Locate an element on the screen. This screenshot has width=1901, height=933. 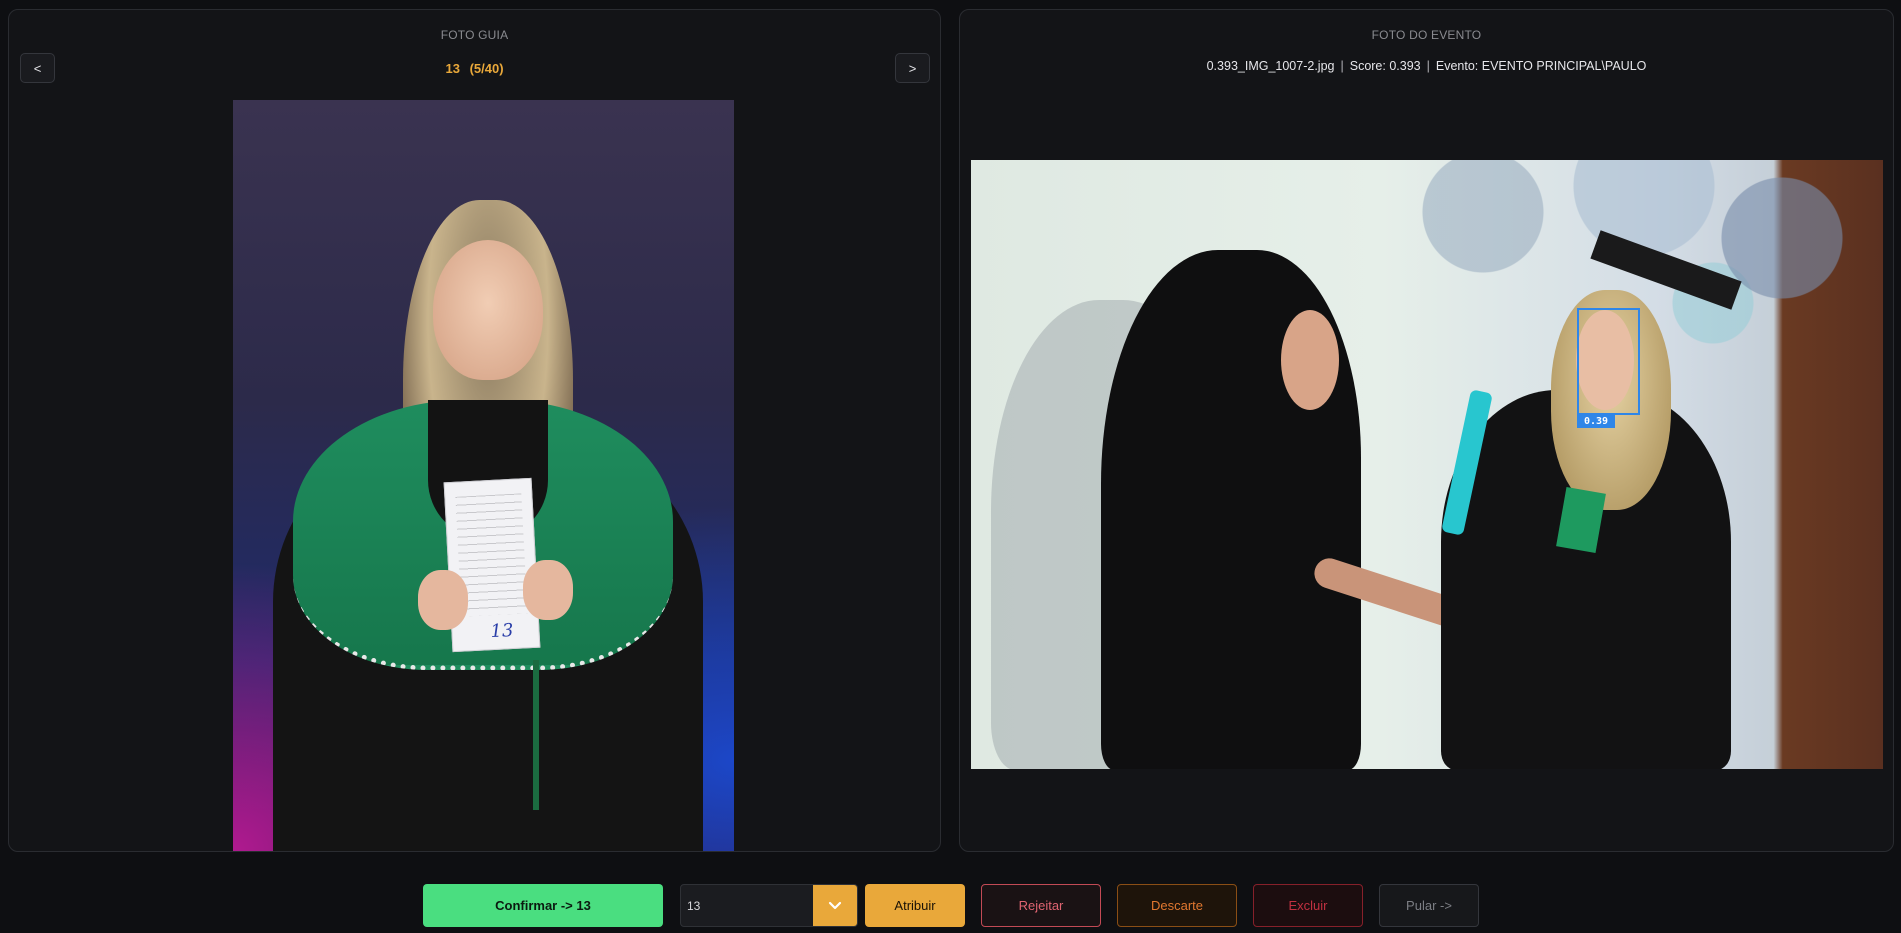
target-select is located at coordinates (769, 905).